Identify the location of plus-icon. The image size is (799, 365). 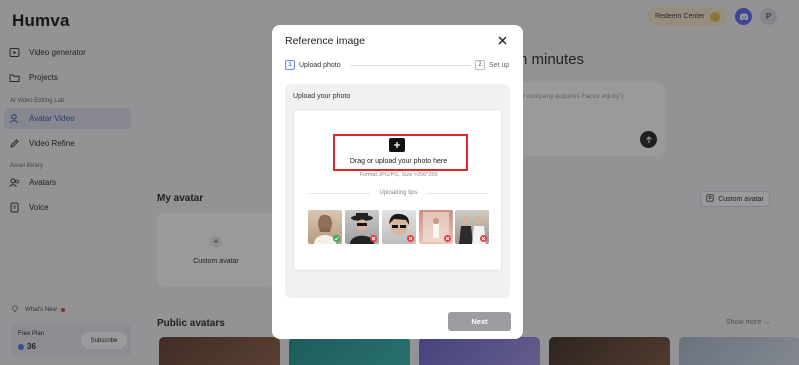
(397, 145).